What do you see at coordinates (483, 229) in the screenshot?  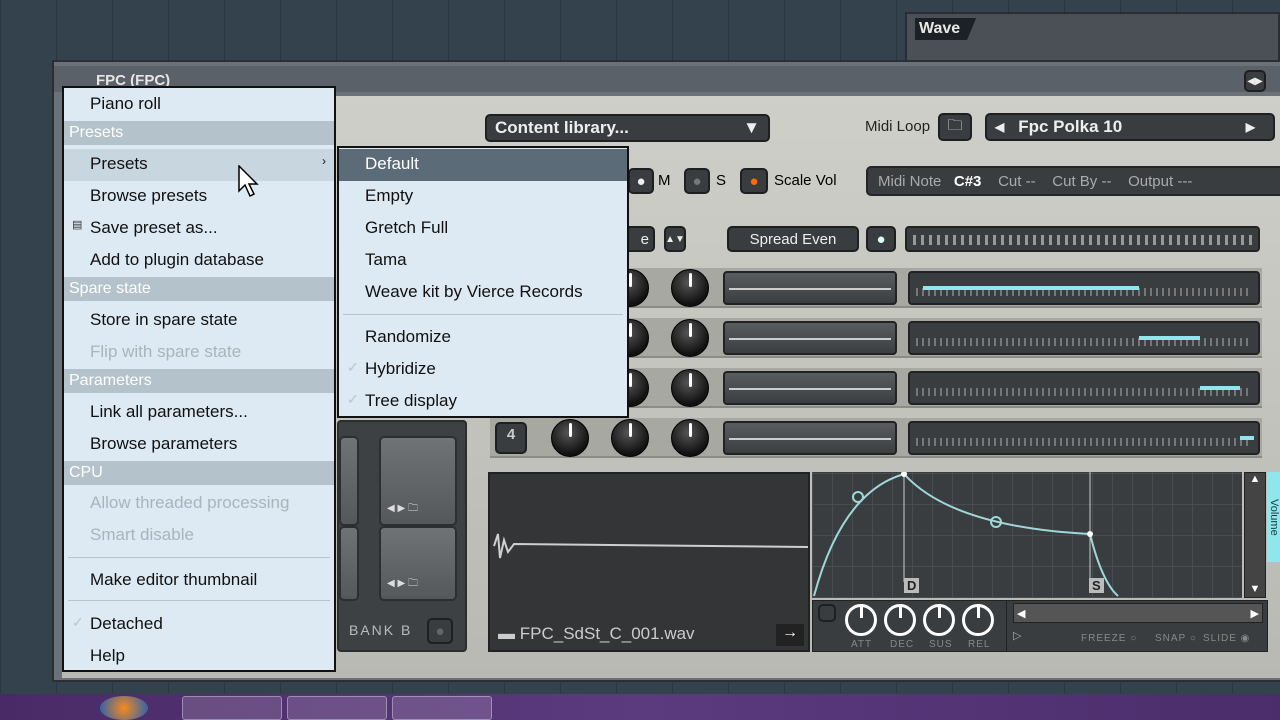 I see `submenu-item-preset: Gretch Full` at bounding box center [483, 229].